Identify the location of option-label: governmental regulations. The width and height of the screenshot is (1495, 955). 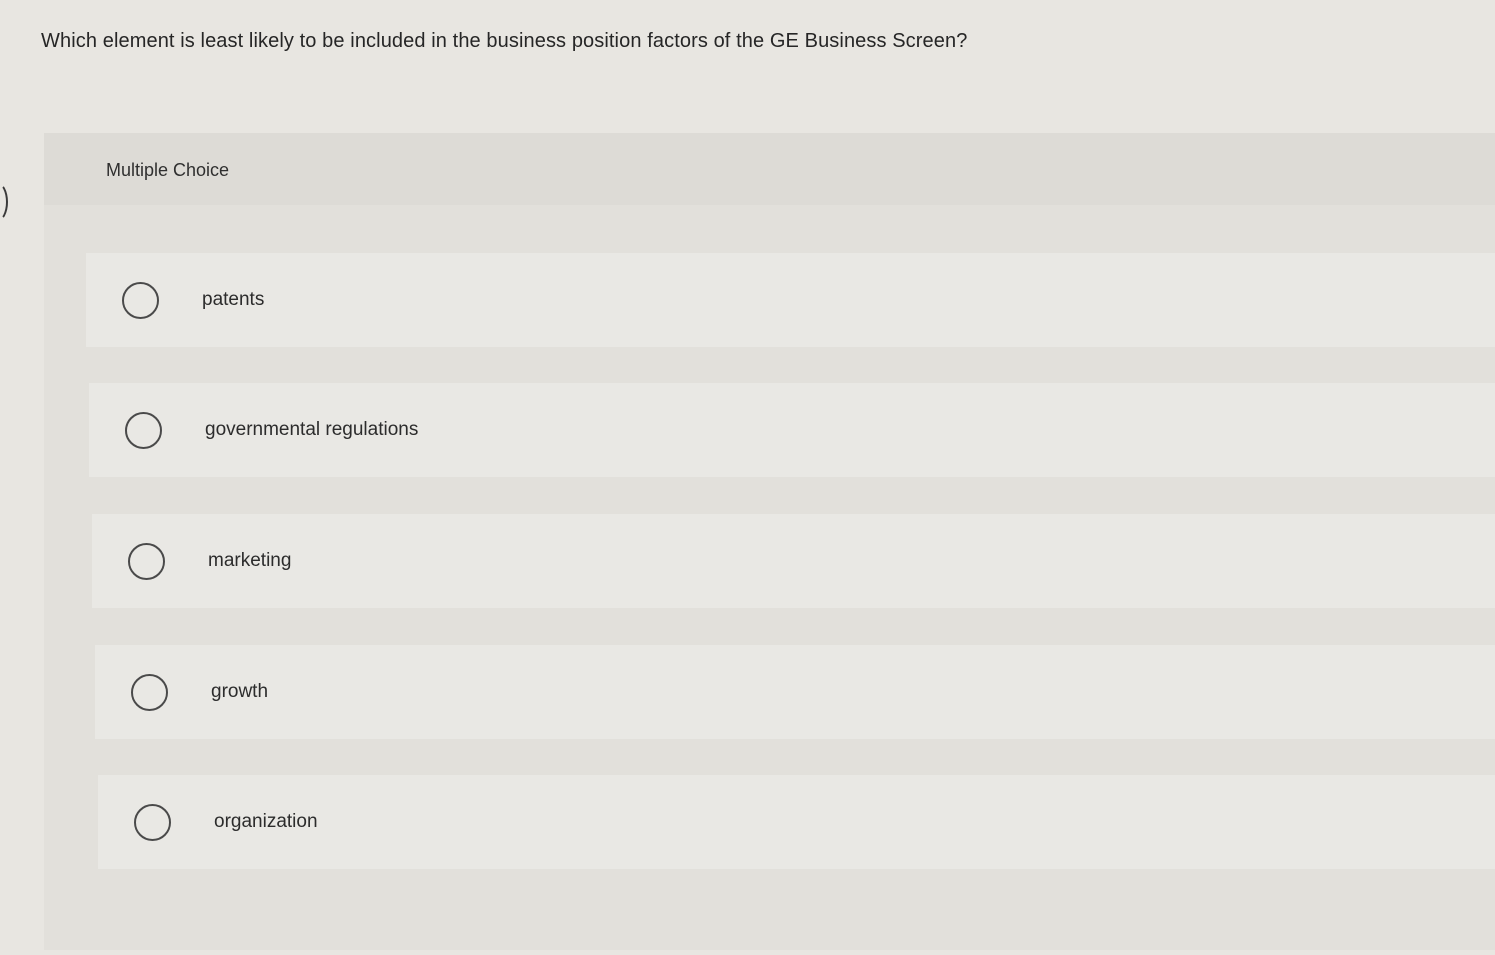
(312, 429).